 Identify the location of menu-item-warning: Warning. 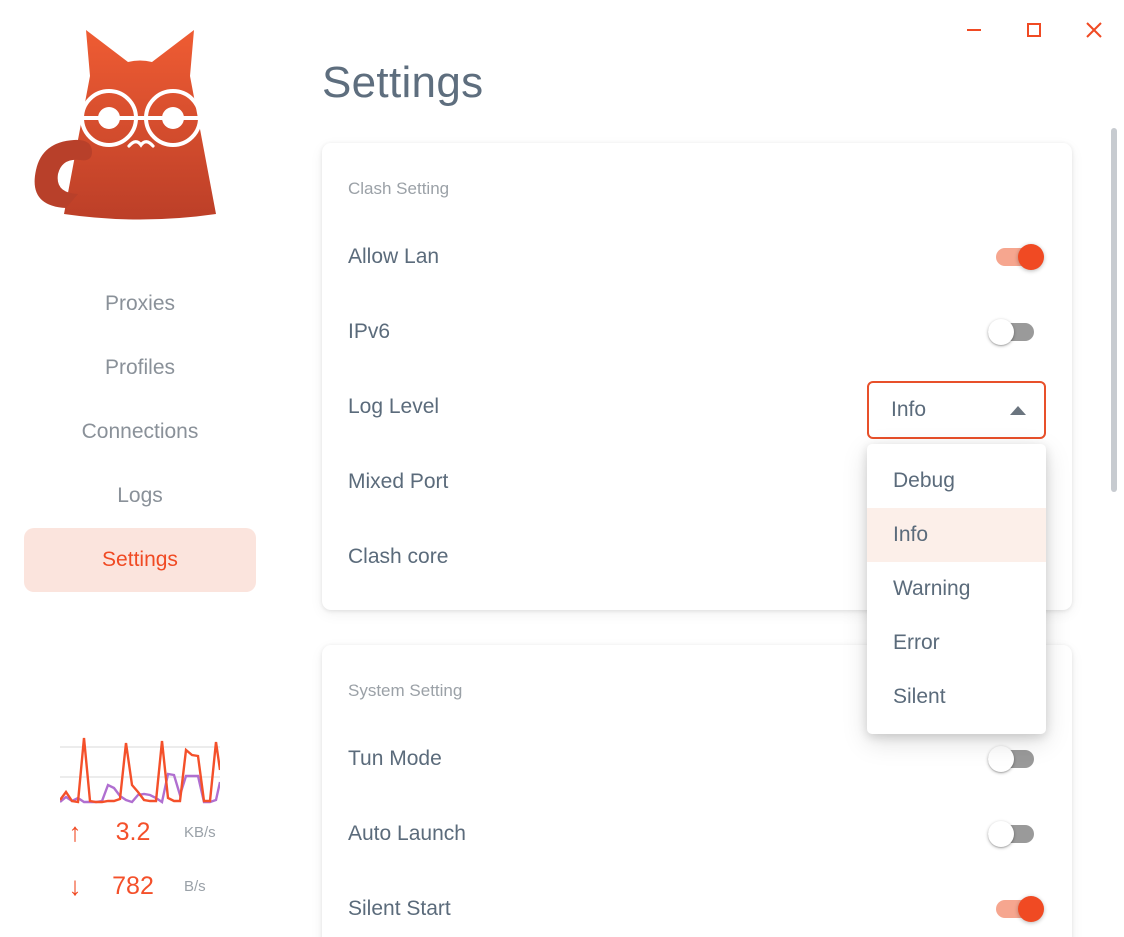
(956, 589).